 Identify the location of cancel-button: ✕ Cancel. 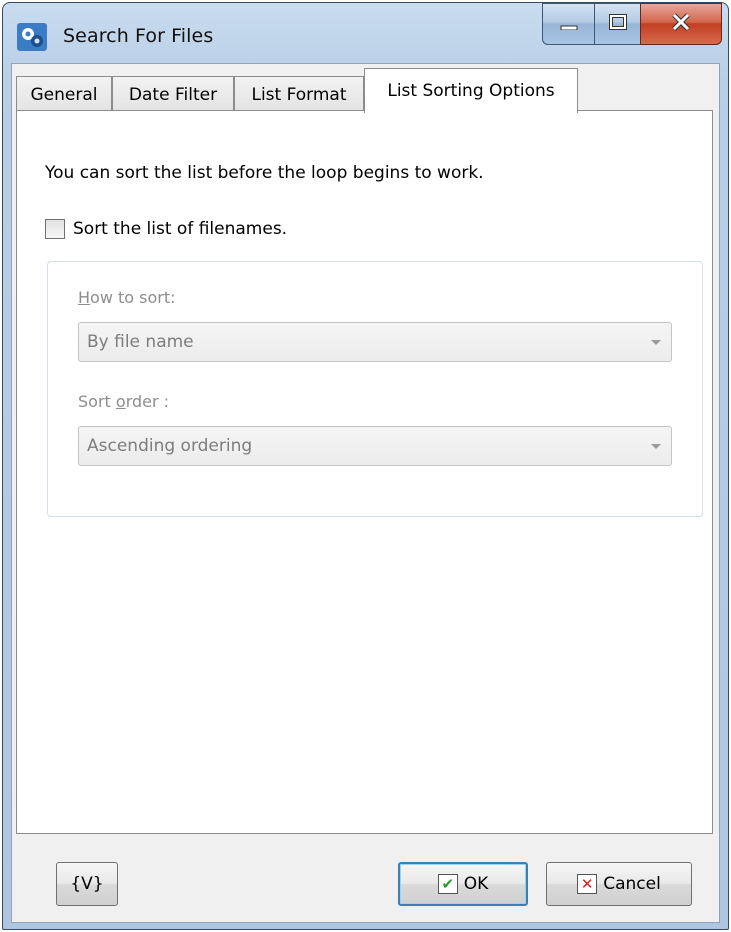
(619, 884).